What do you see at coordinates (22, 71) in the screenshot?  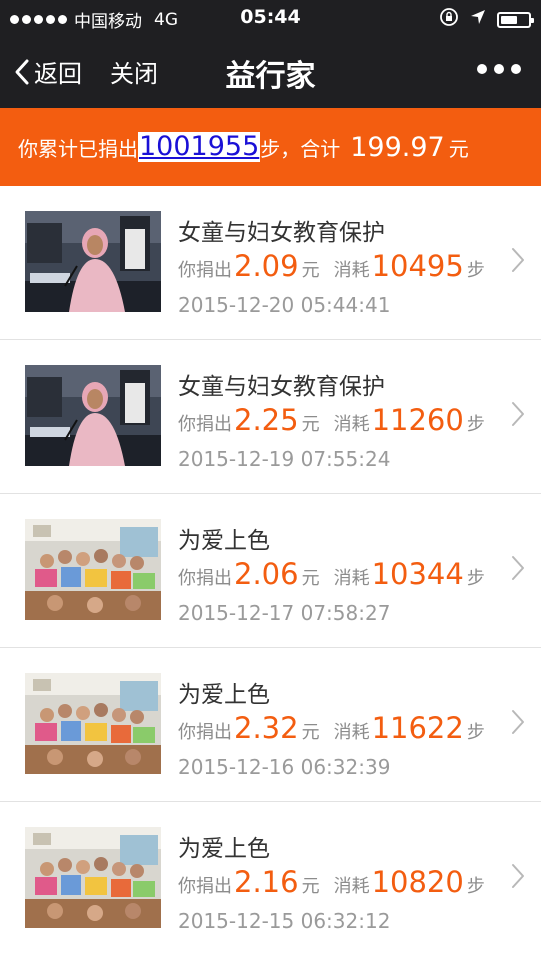 I see `chevron-left-icon` at bounding box center [22, 71].